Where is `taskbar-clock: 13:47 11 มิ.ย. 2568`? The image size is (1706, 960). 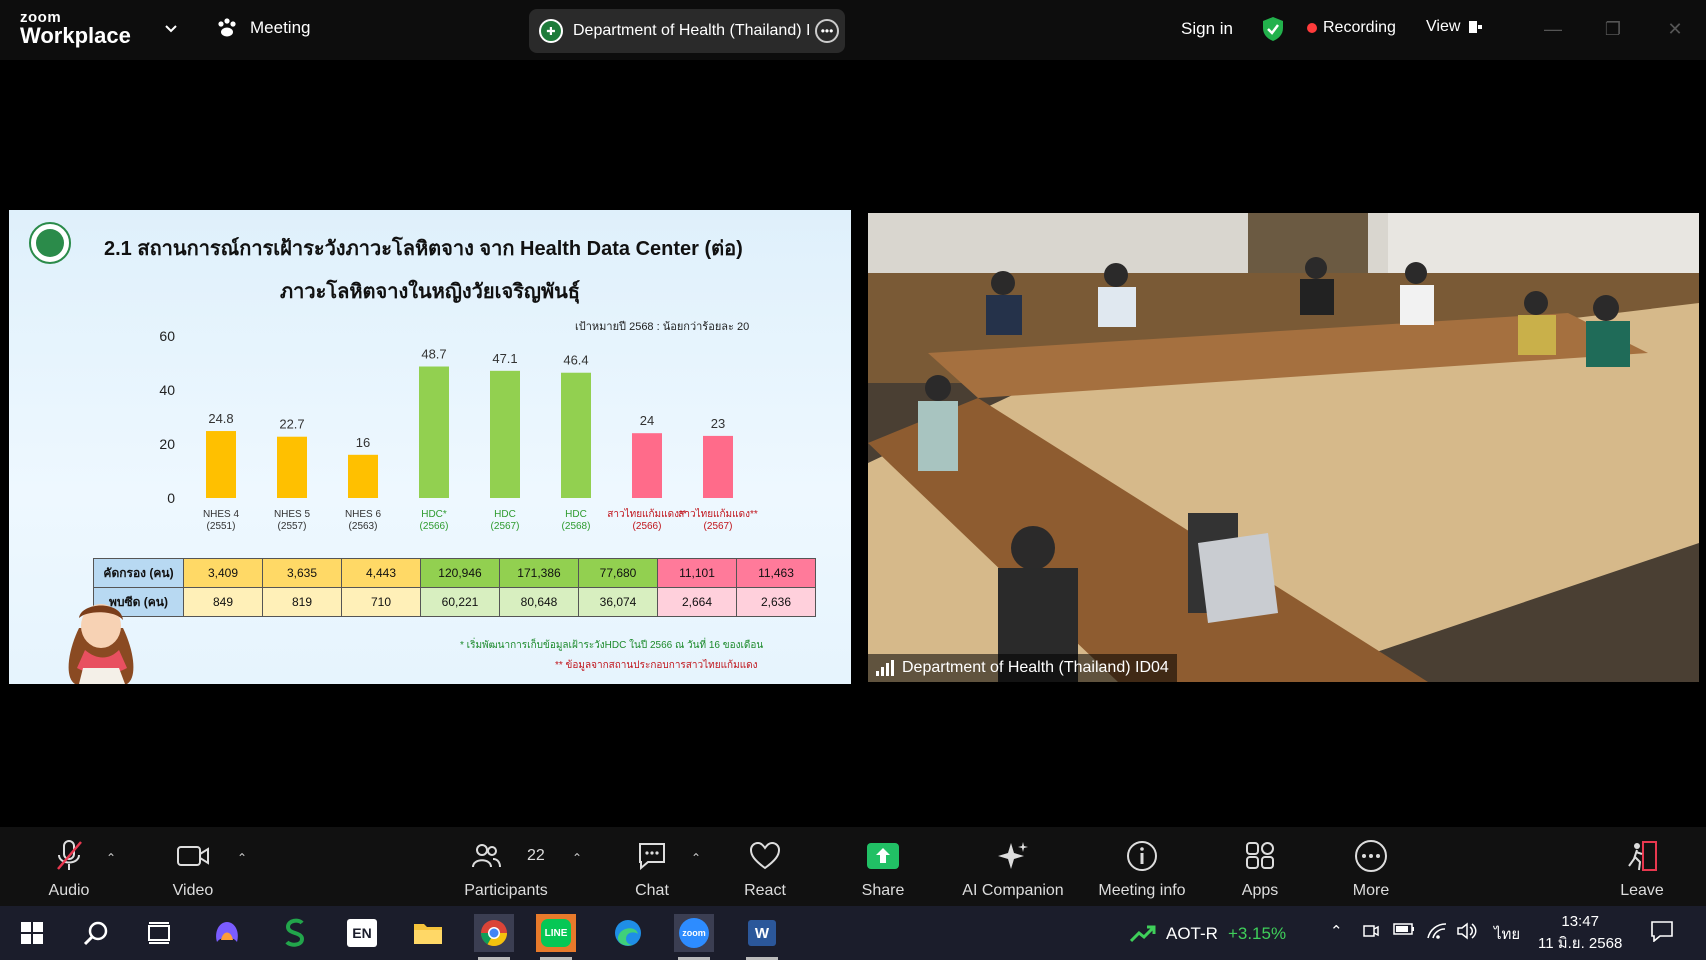 taskbar-clock: 13:47 11 มิ.ย. 2568 is located at coordinates (1580, 933).